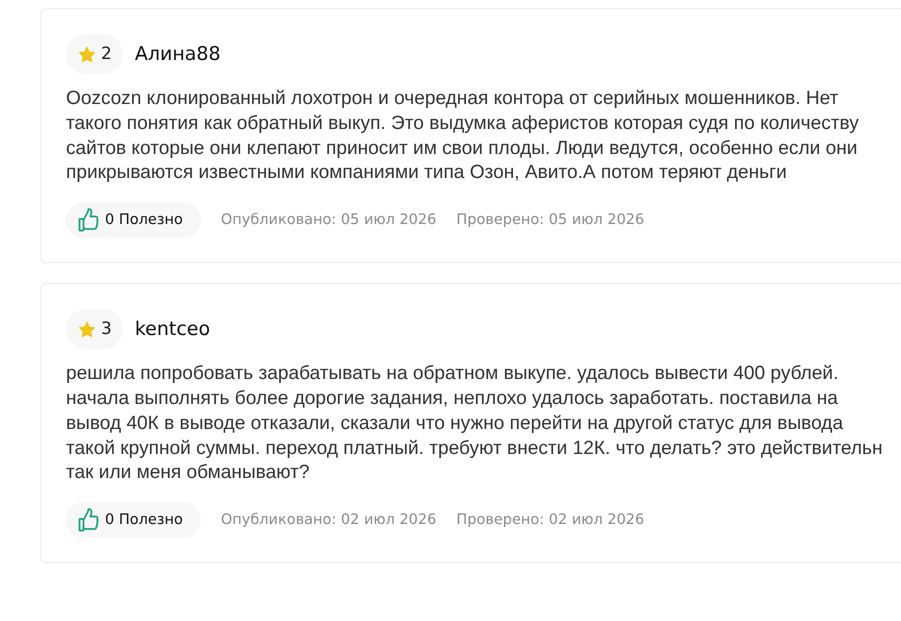 This screenshot has width=901, height=621. Describe the element at coordinates (106, 329) in the screenshot. I see `rating-value: 3` at that location.